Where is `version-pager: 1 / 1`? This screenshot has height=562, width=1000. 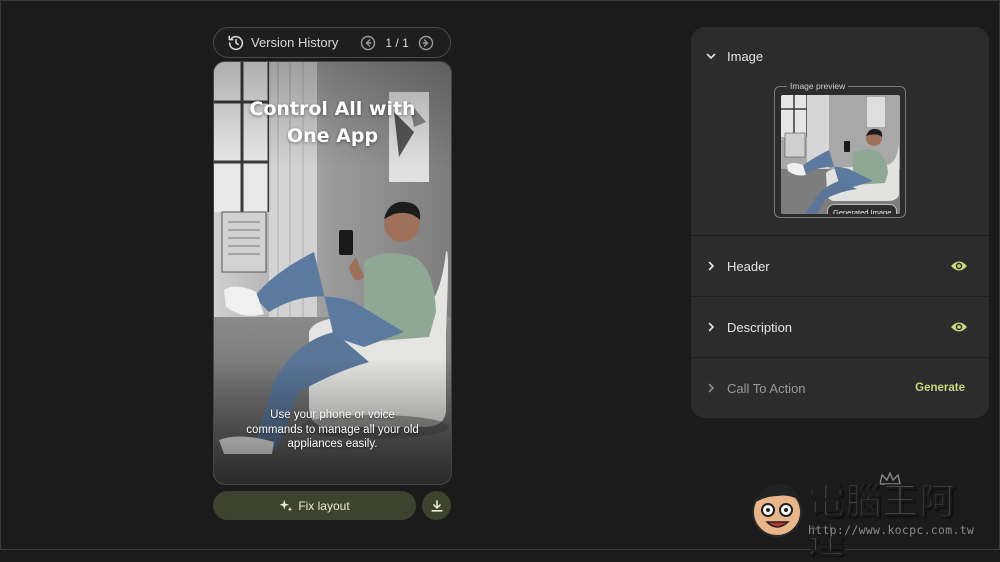
version-pager: 1 / 1 is located at coordinates (397, 42).